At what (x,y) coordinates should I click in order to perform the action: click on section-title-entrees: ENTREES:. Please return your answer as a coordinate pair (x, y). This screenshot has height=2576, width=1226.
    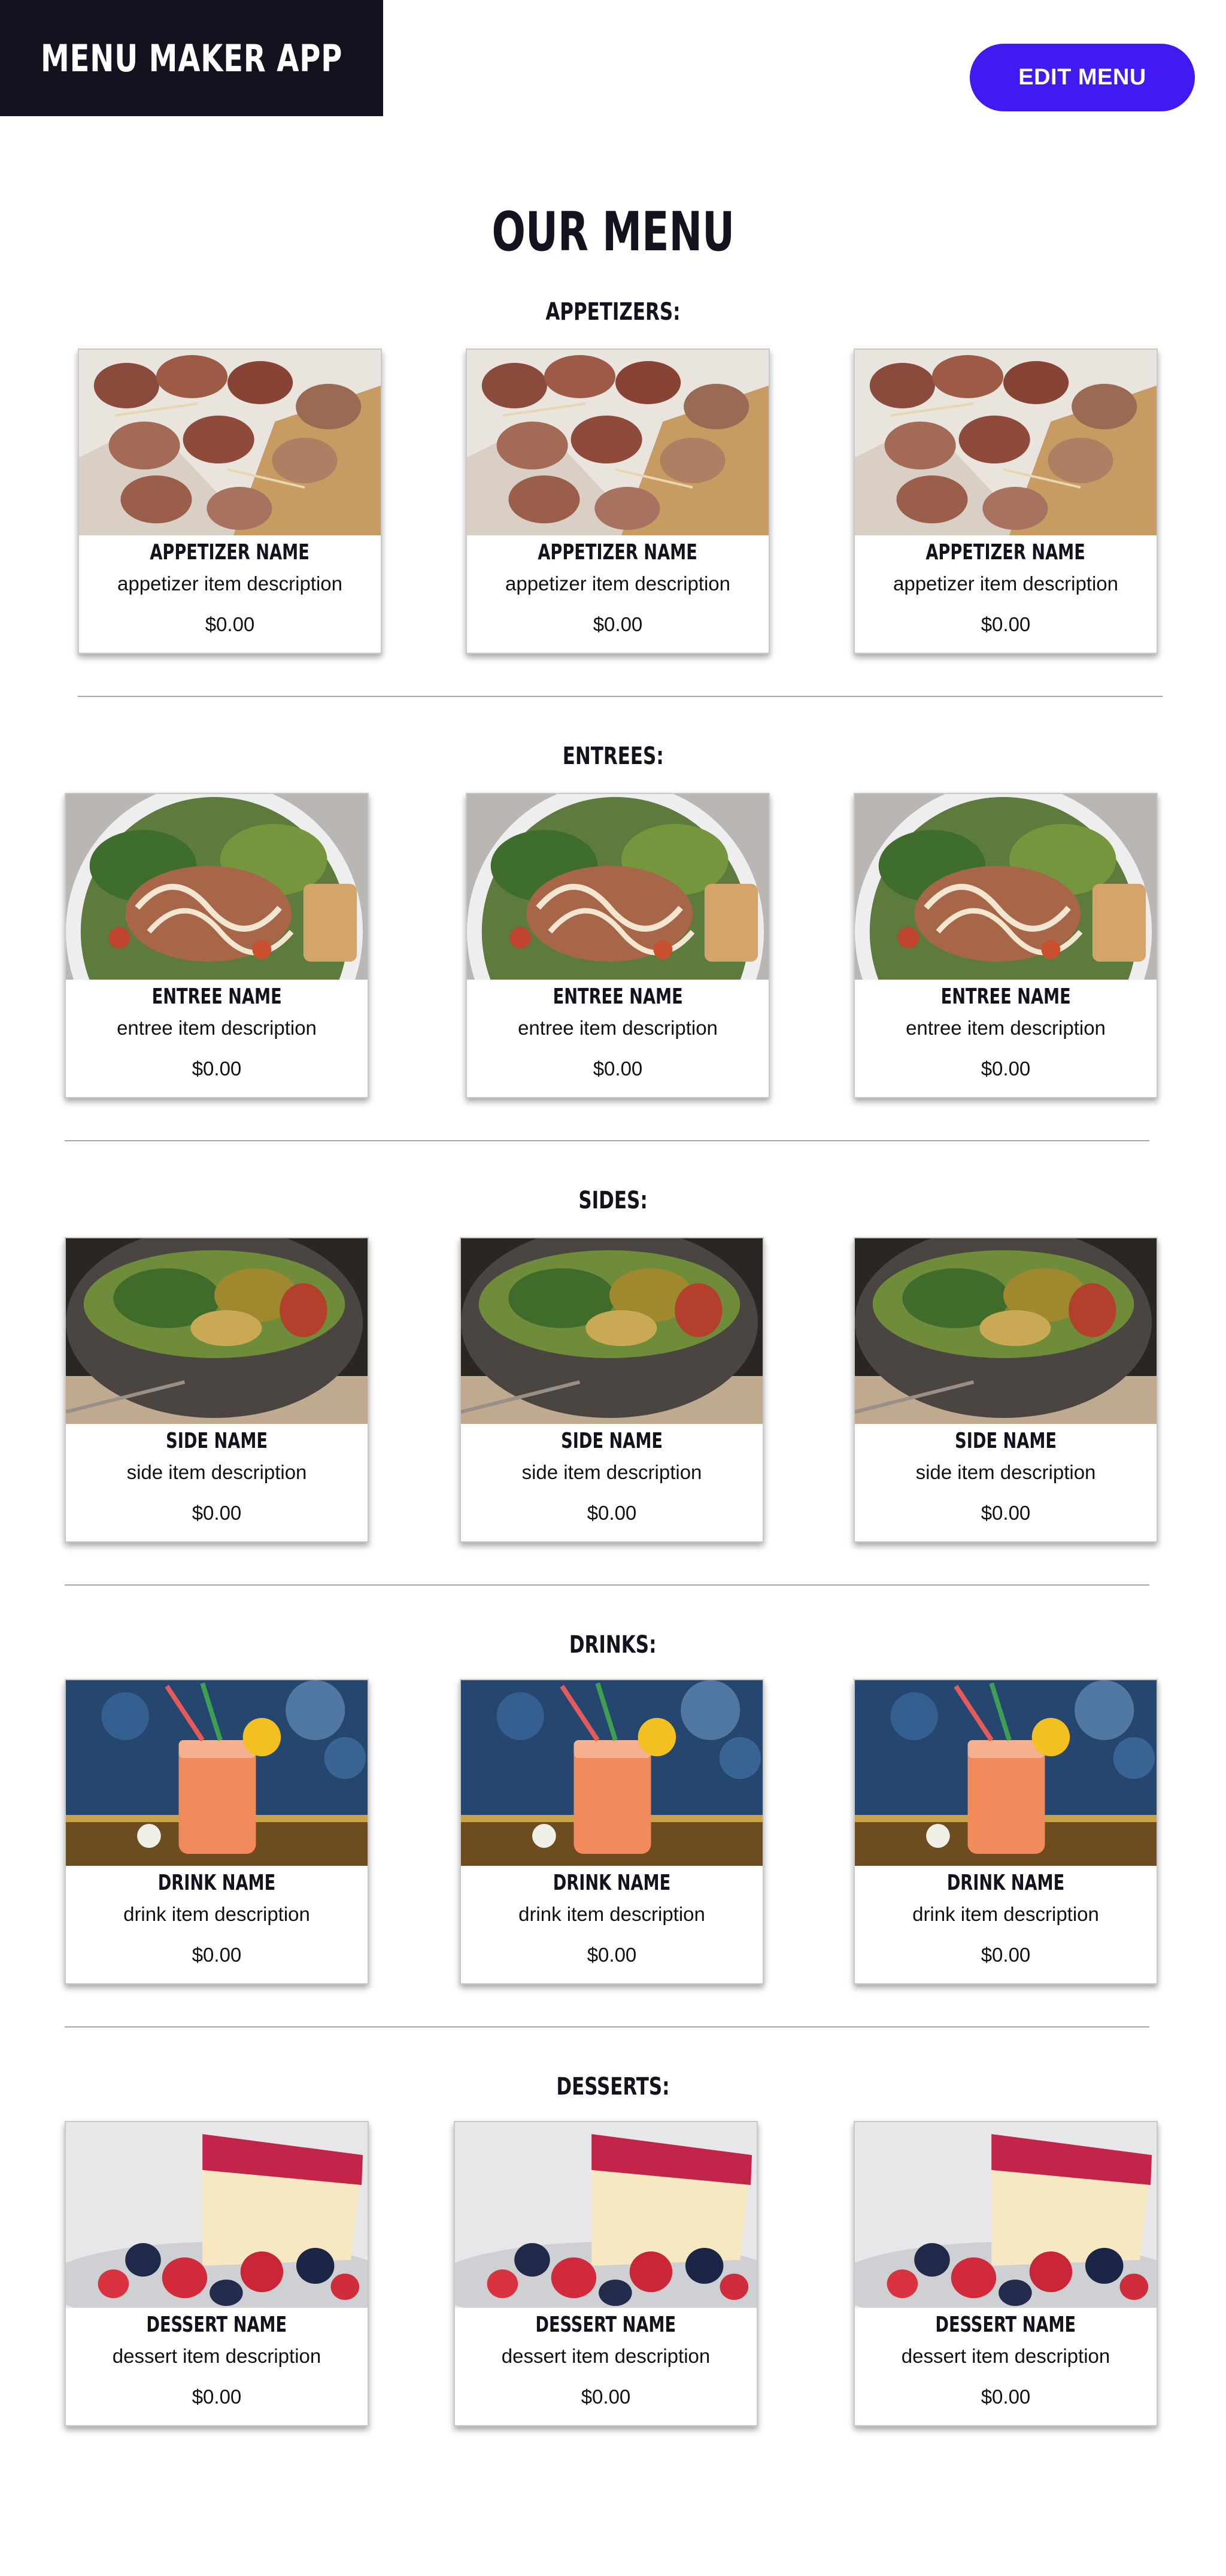
    Looking at the image, I should click on (613, 756).